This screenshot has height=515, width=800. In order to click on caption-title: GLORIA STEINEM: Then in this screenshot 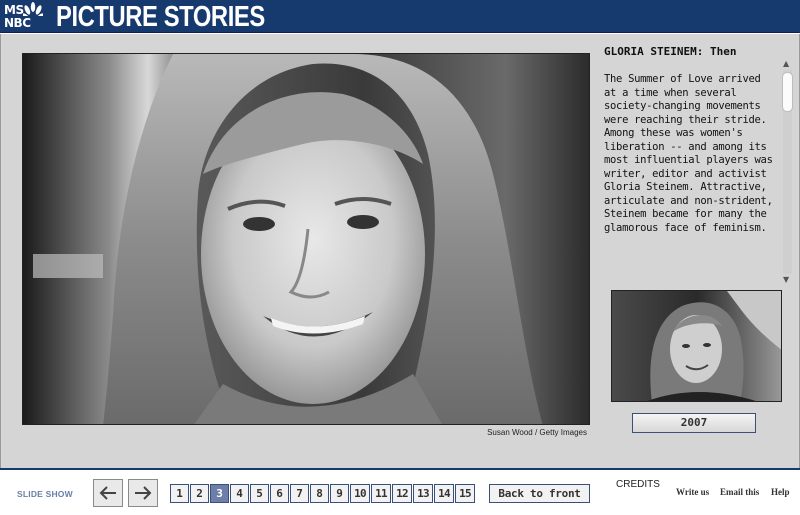, I will do `click(670, 51)`.